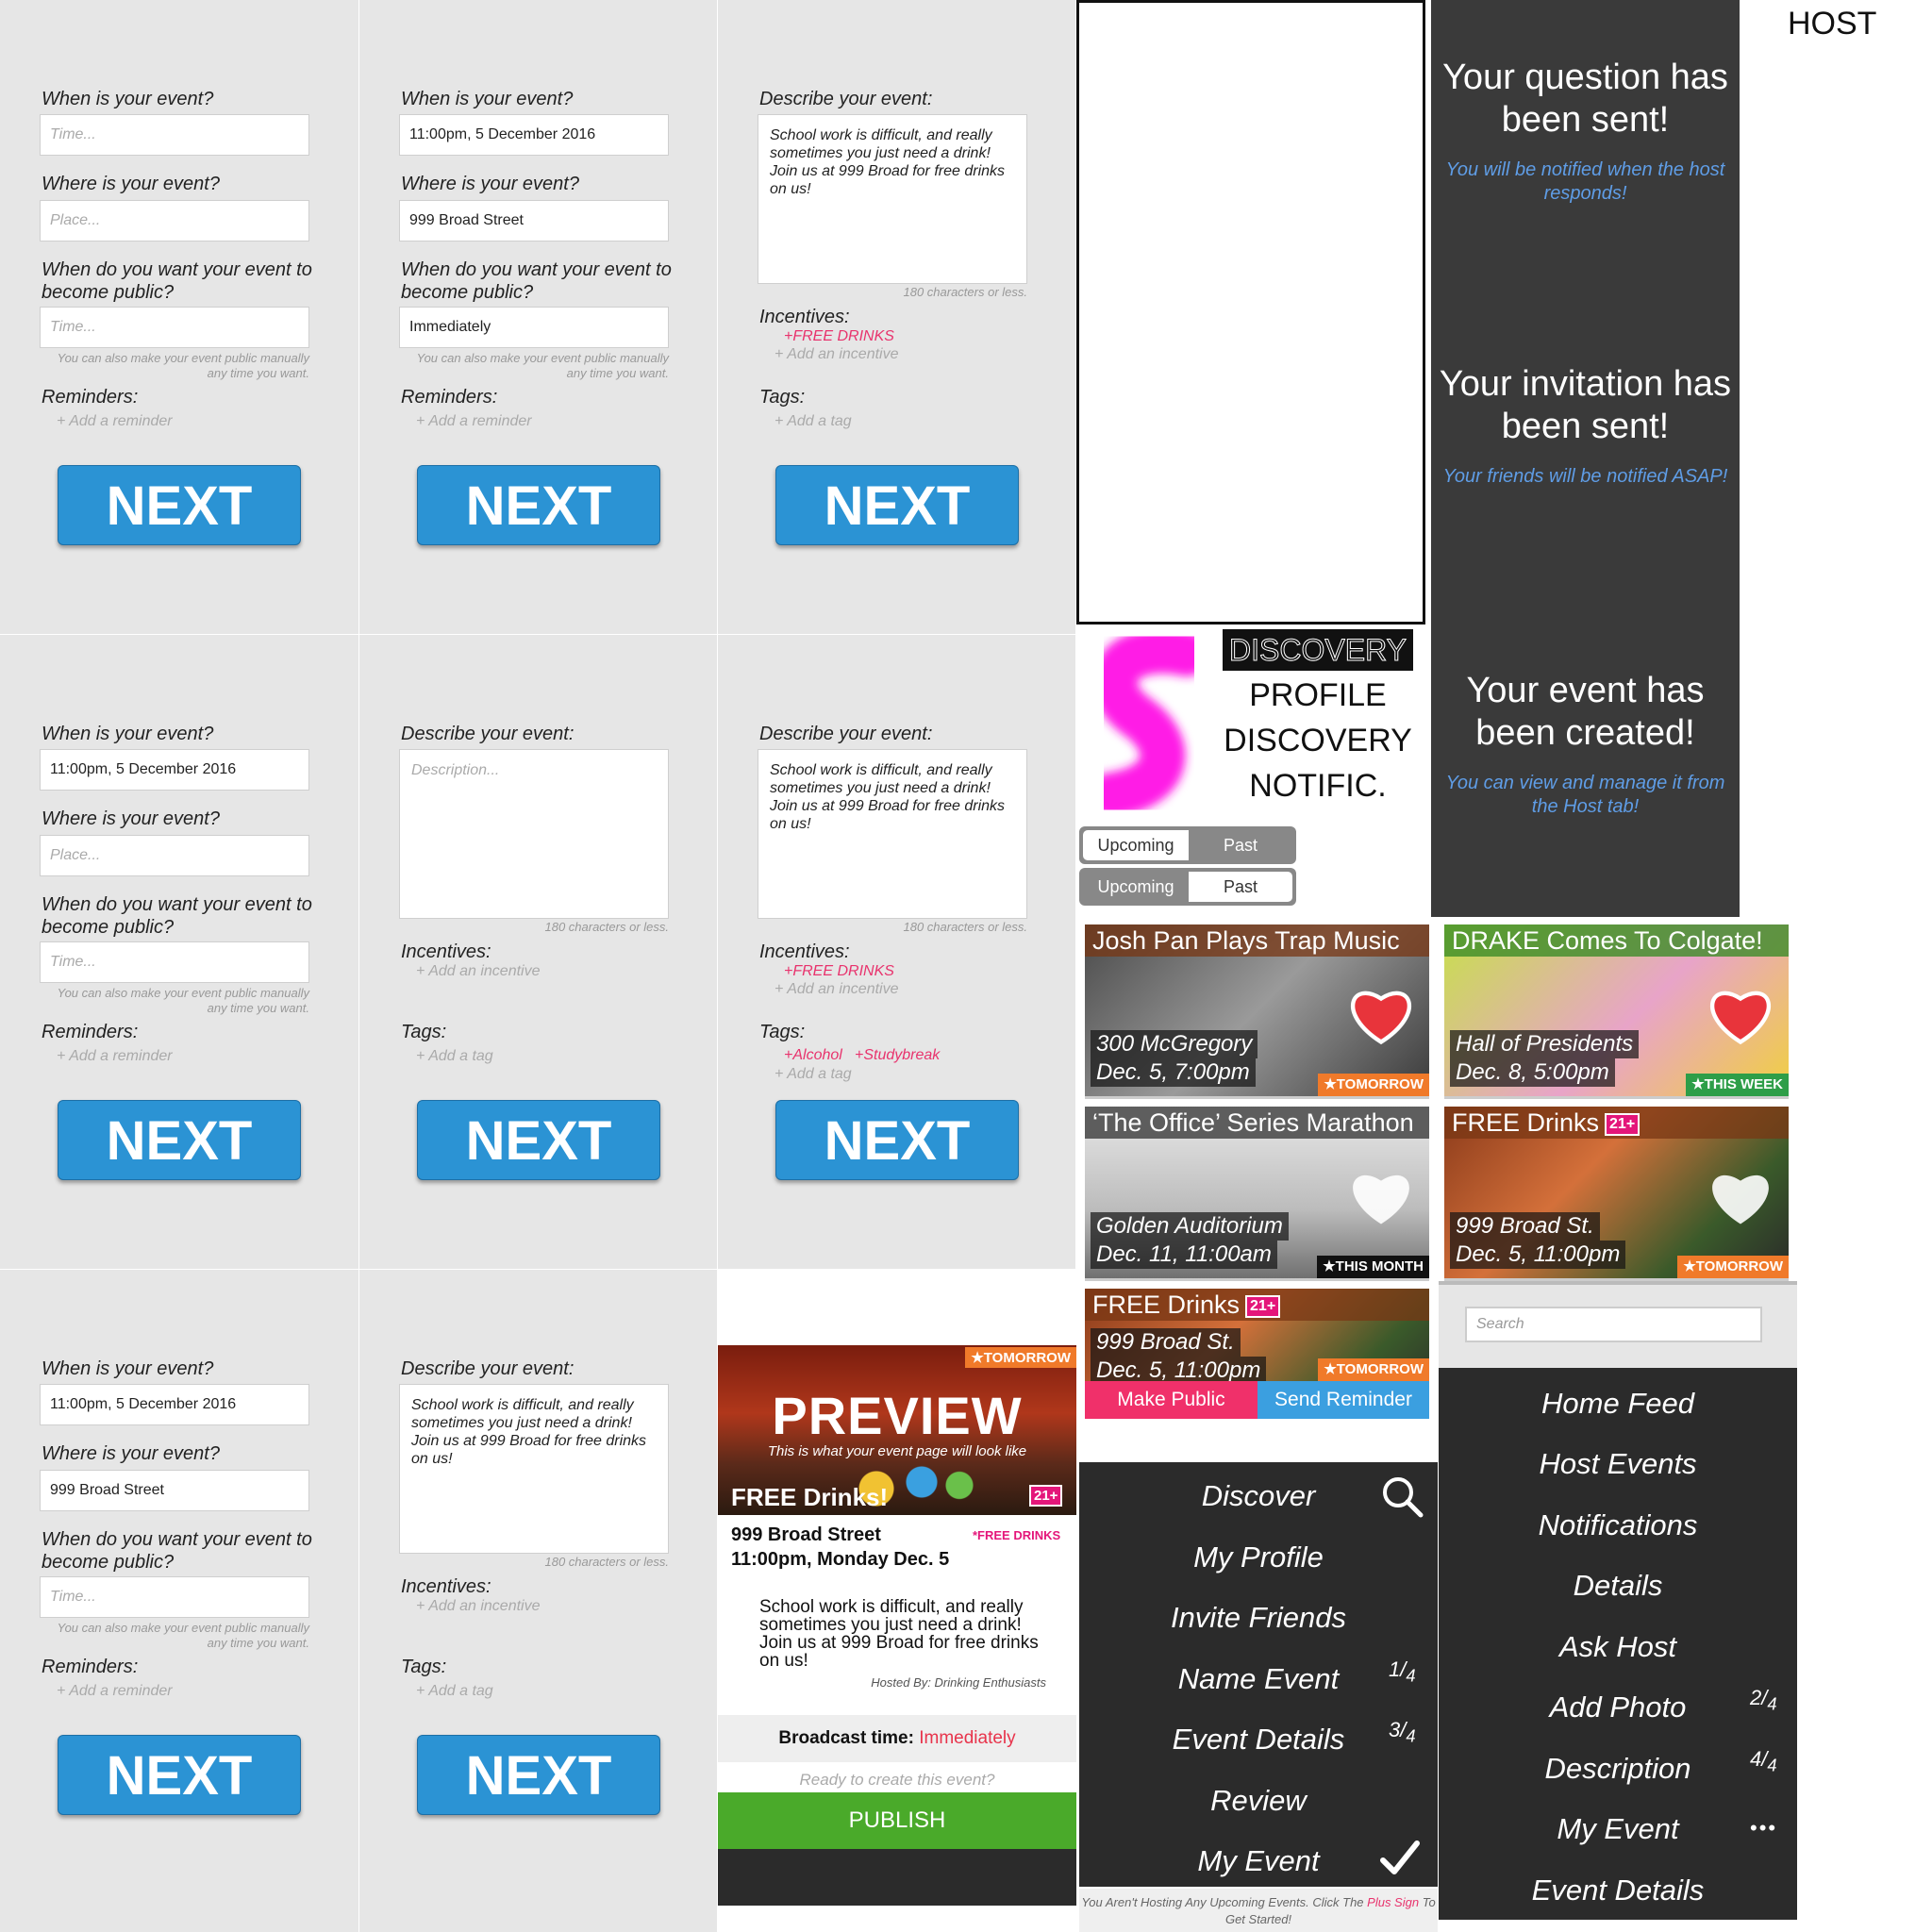 The width and height of the screenshot is (1932, 1932). What do you see at coordinates (1618, 1708) in the screenshot?
I see `menu-item-add-photo: Add Photo` at bounding box center [1618, 1708].